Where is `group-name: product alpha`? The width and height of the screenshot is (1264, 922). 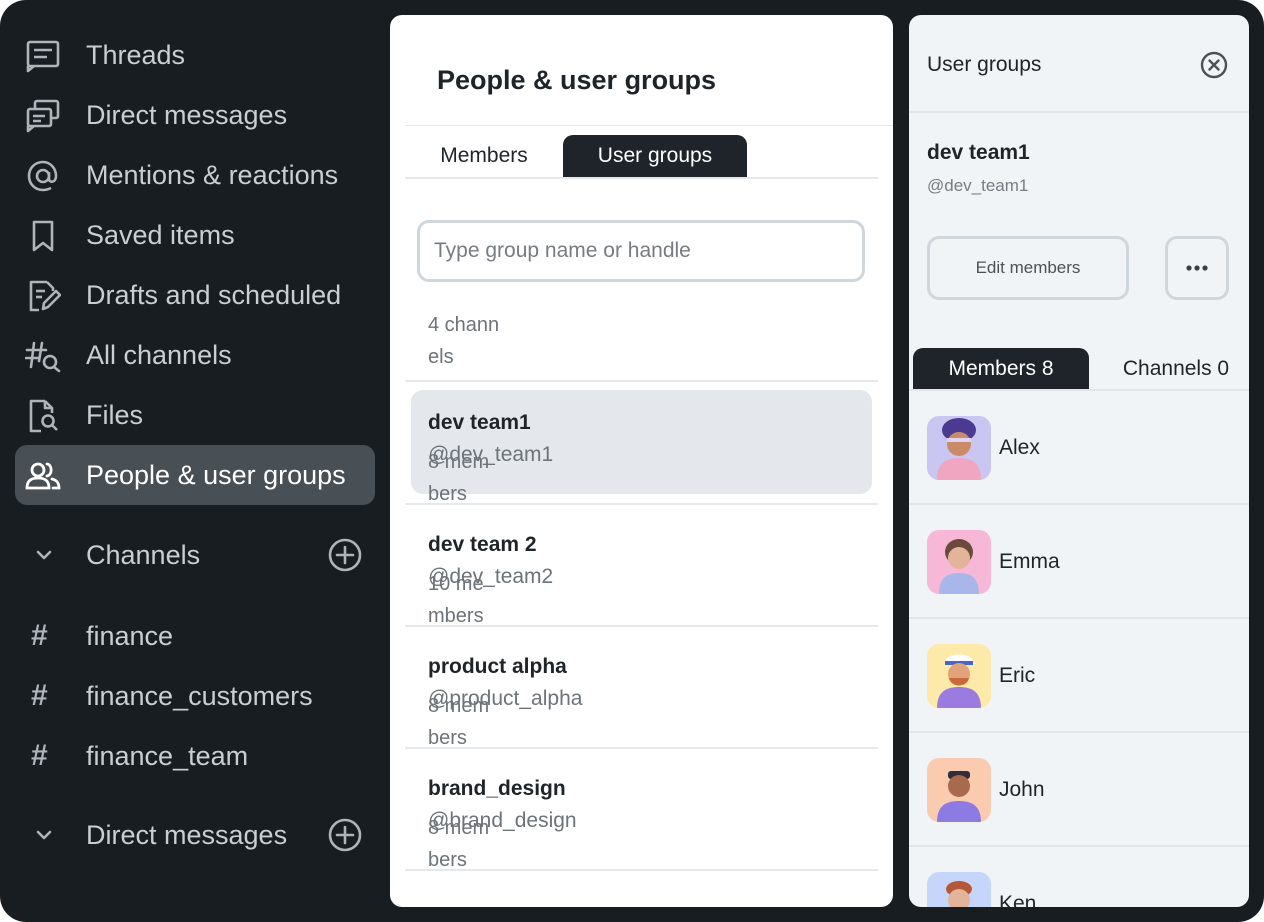
group-name: product alpha is located at coordinates (497, 666).